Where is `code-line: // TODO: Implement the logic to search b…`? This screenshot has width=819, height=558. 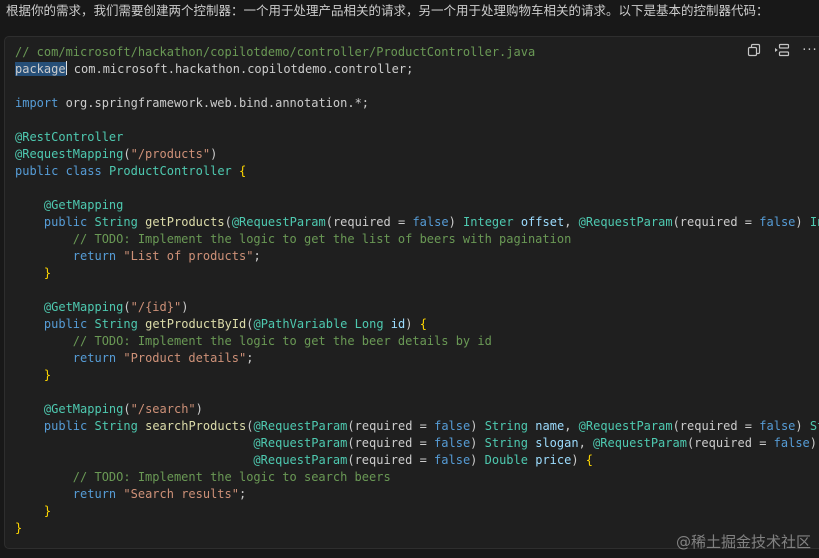 code-line: // TODO: Implement the logic to search b… is located at coordinates (417, 477).